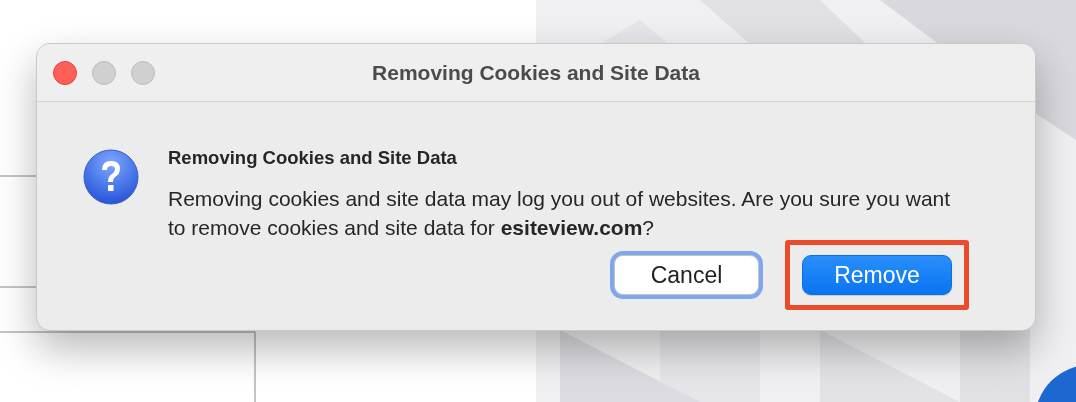 The image size is (1076, 402). Describe the element at coordinates (104, 72) in the screenshot. I see `minimize-button` at that location.